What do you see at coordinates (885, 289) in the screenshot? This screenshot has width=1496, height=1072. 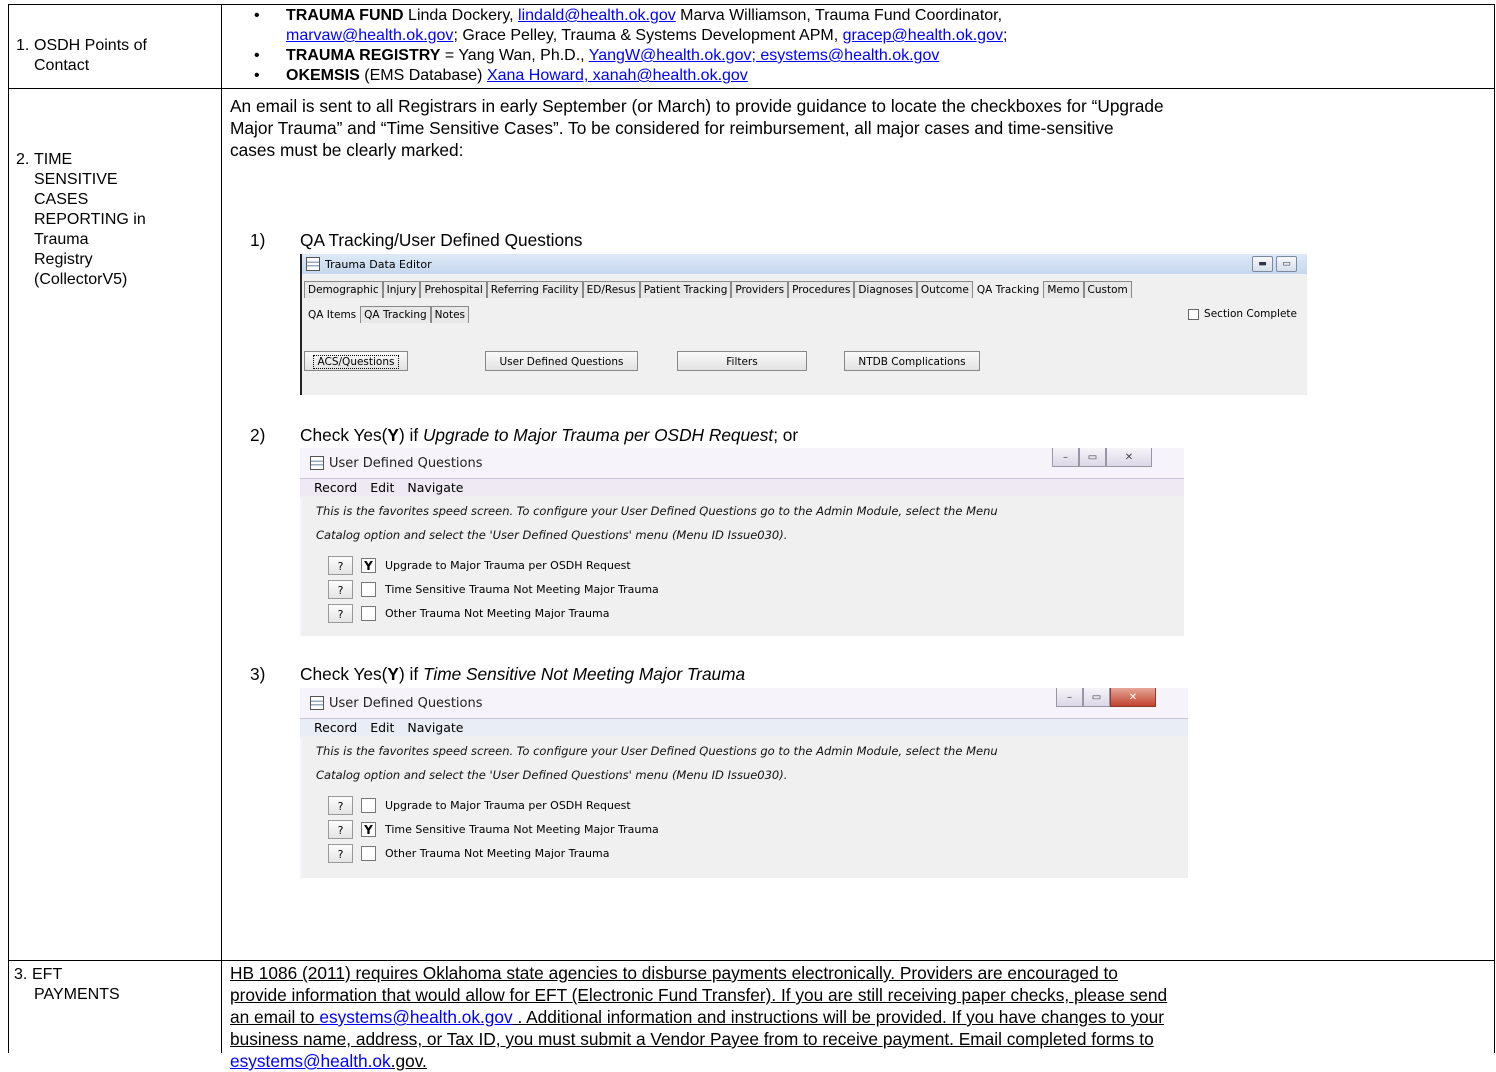 I see `tab-diagnoses: Diagnoses` at bounding box center [885, 289].